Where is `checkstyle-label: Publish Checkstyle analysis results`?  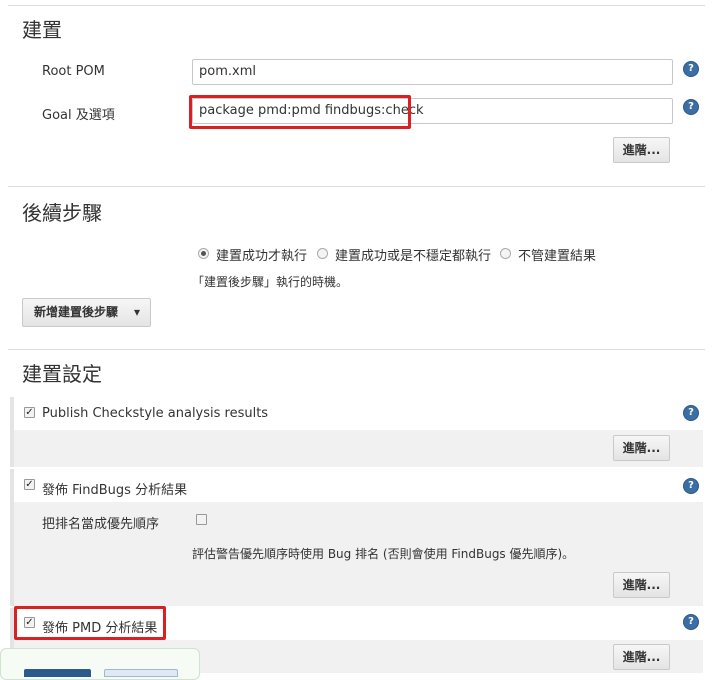
checkstyle-label: Publish Checkstyle analysis results is located at coordinates (155, 413).